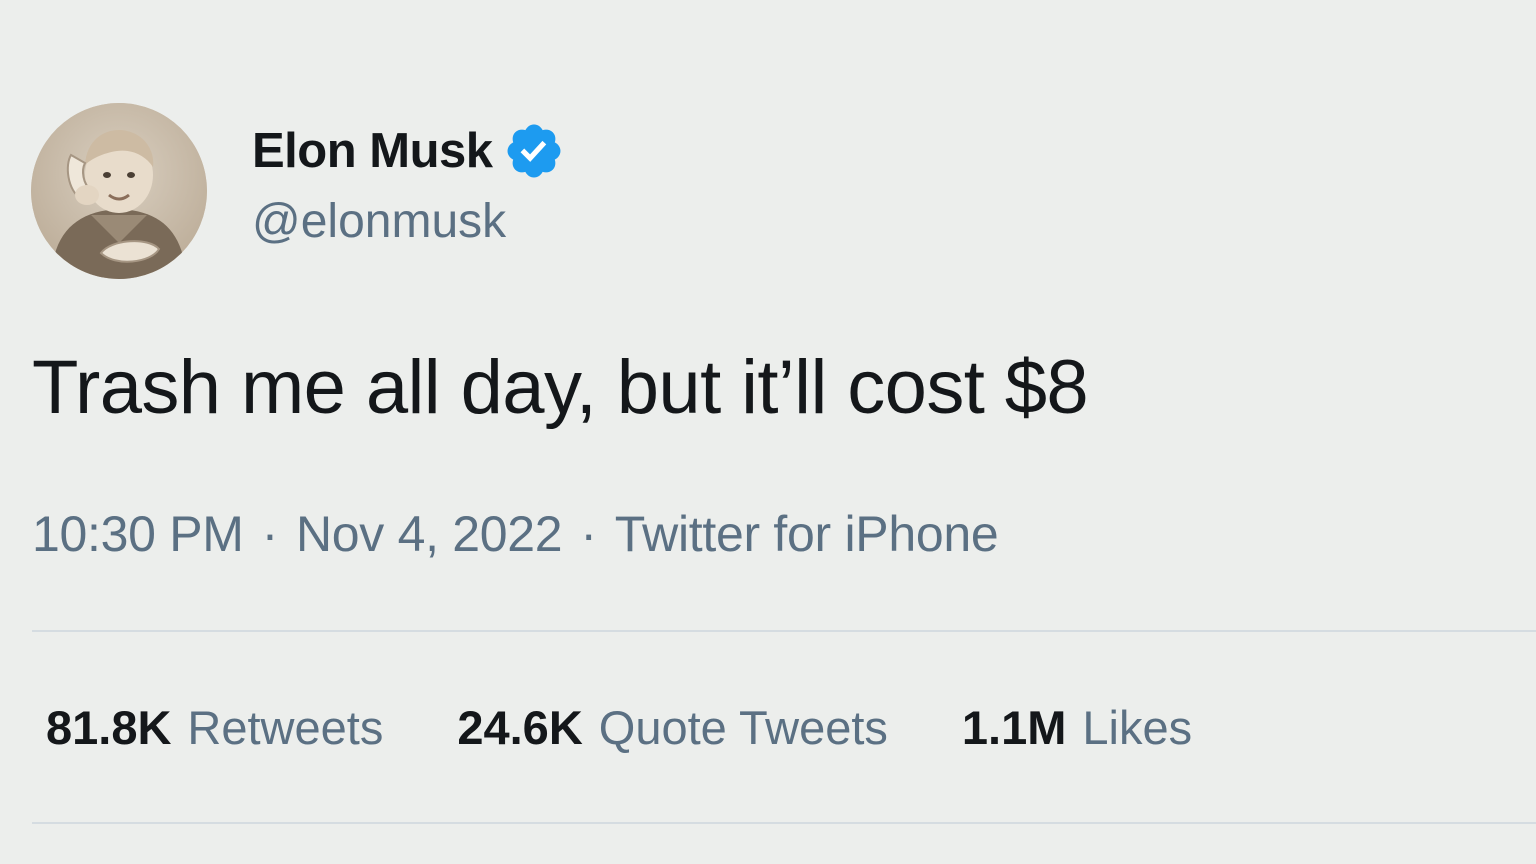  I want to click on avatar, so click(119, 191).